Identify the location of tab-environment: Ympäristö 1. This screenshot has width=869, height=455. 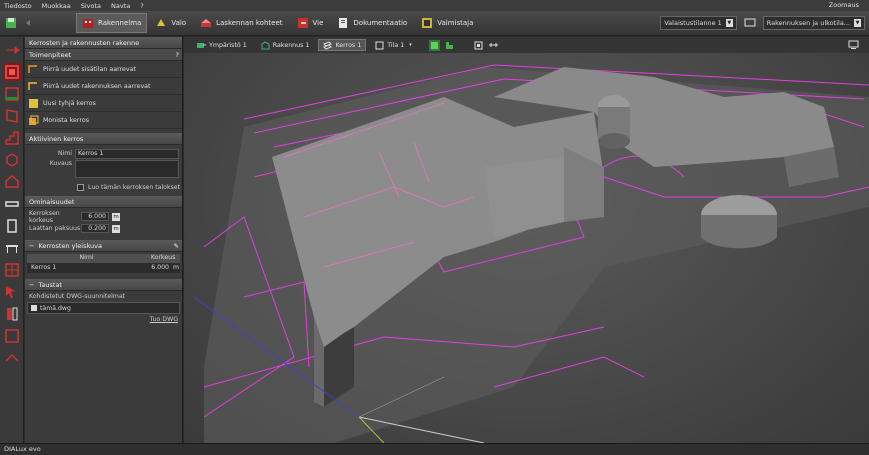
(222, 45).